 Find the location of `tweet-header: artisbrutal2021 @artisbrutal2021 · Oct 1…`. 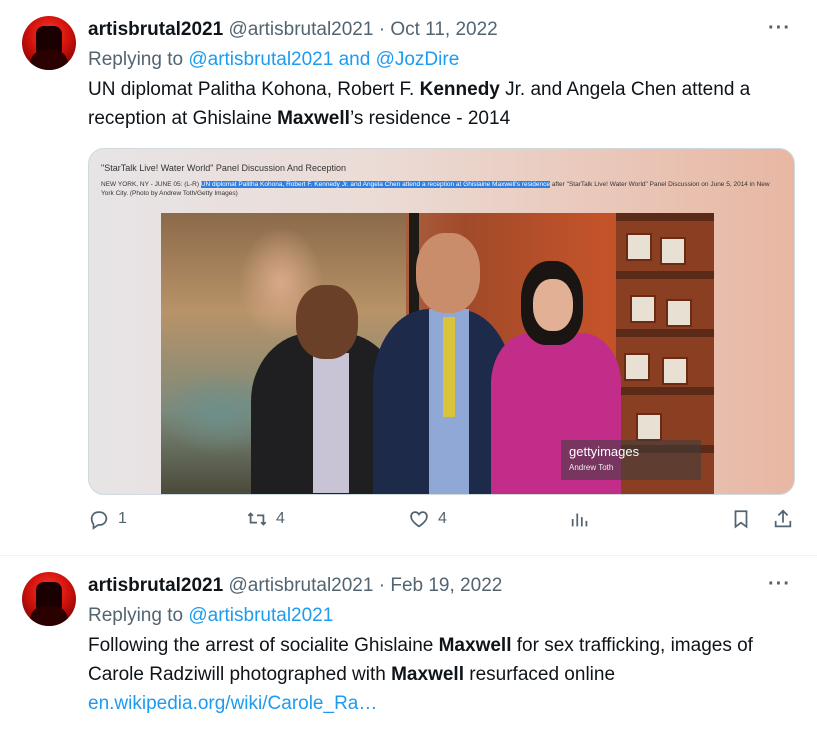

tweet-header: artisbrutal2021 @artisbrutal2021 · Oct 1… is located at coordinates (293, 30).